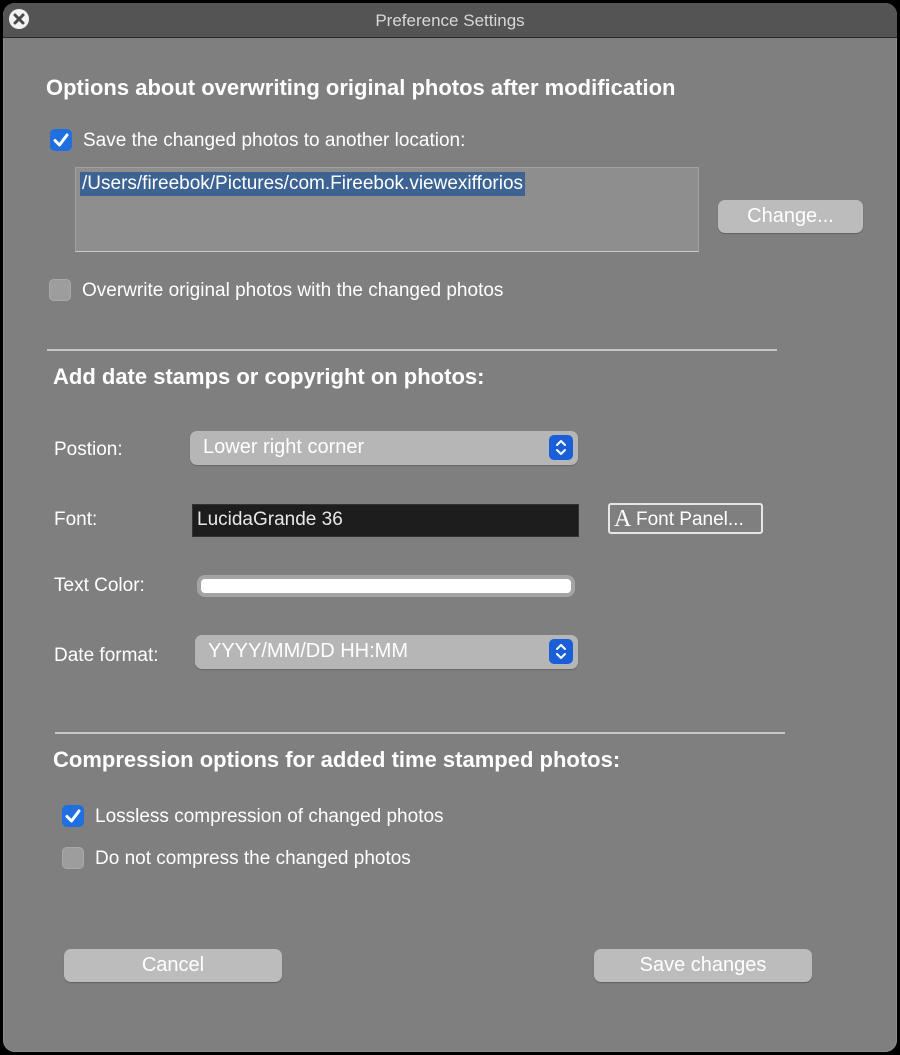 This screenshot has width=900, height=1055. Describe the element at coordinates (385, 520) in the screenshot. I see `font-field: LucidaGrande 36` at that location.